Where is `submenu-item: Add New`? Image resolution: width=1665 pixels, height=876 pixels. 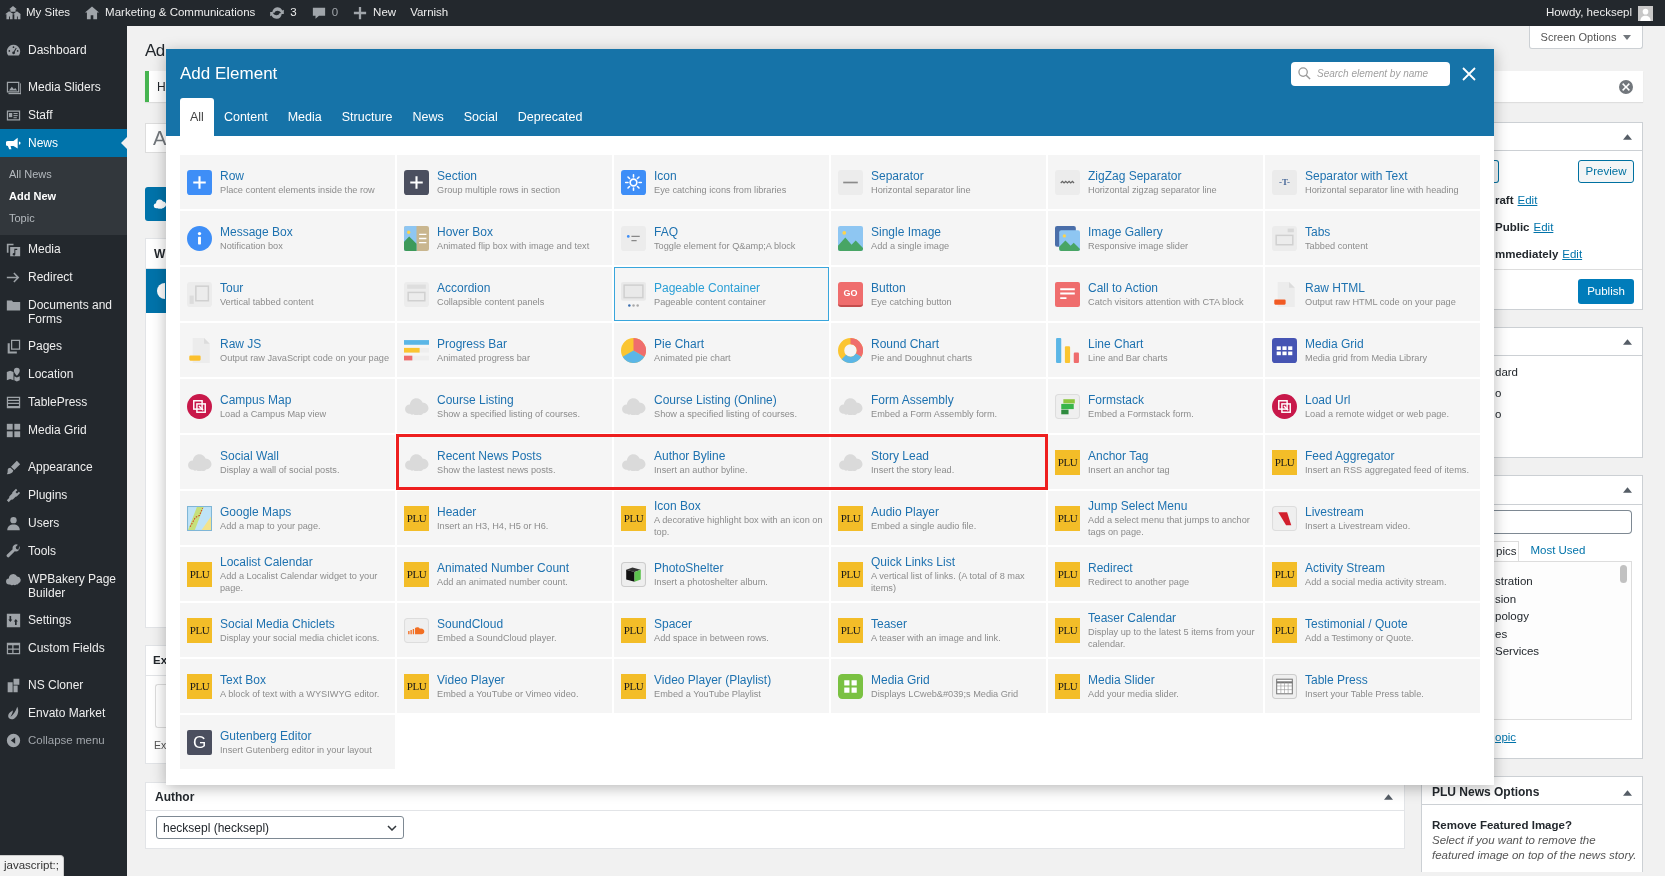 submenu-item: Add New is located at coordinates (63, 196).